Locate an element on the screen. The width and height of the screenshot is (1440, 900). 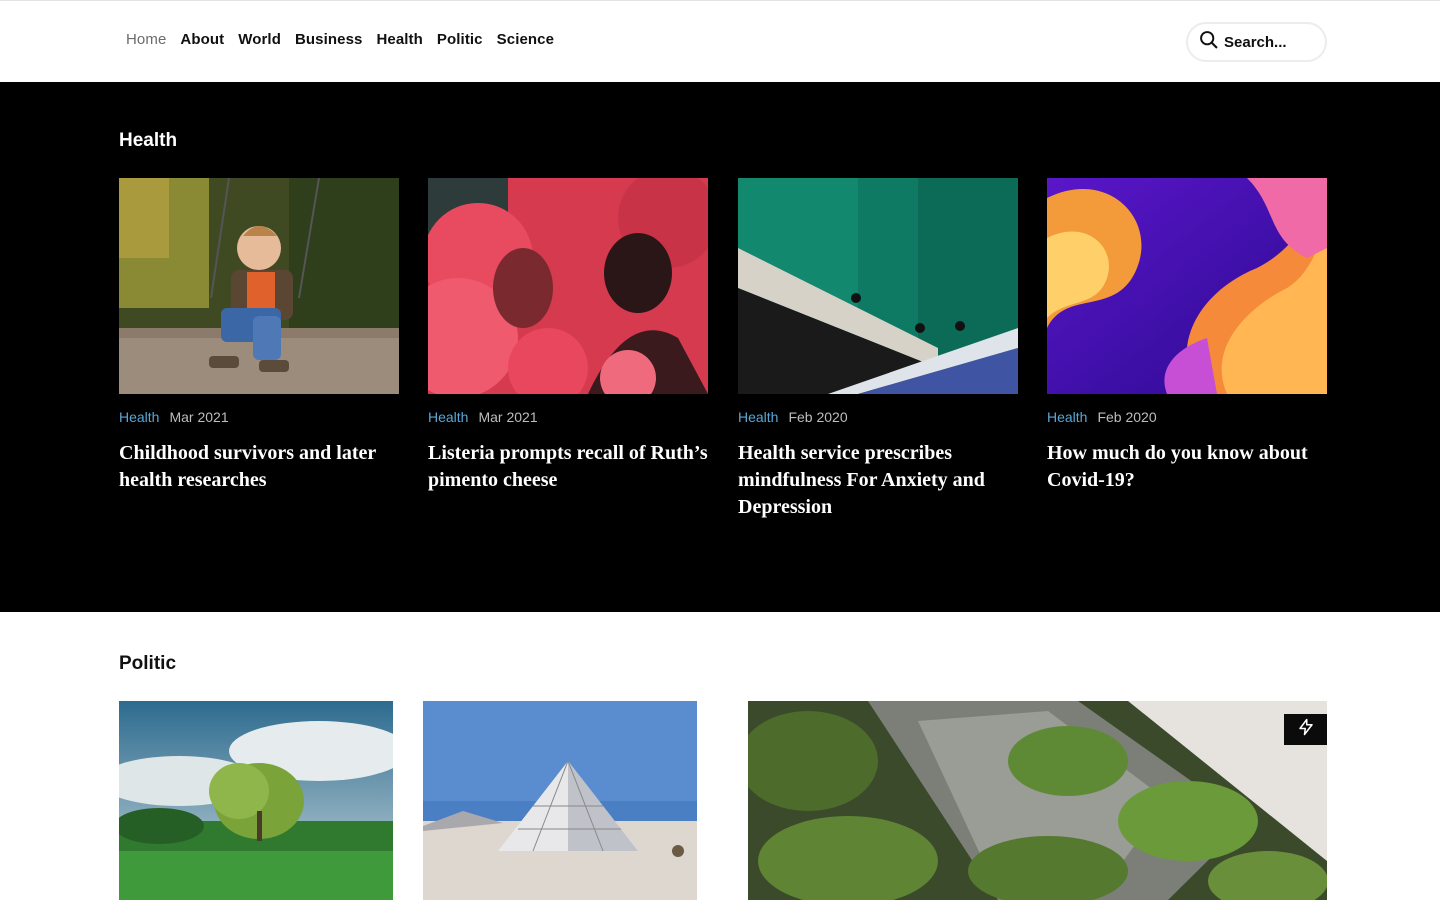
nav-world: World is located at coordinates (259, 39).